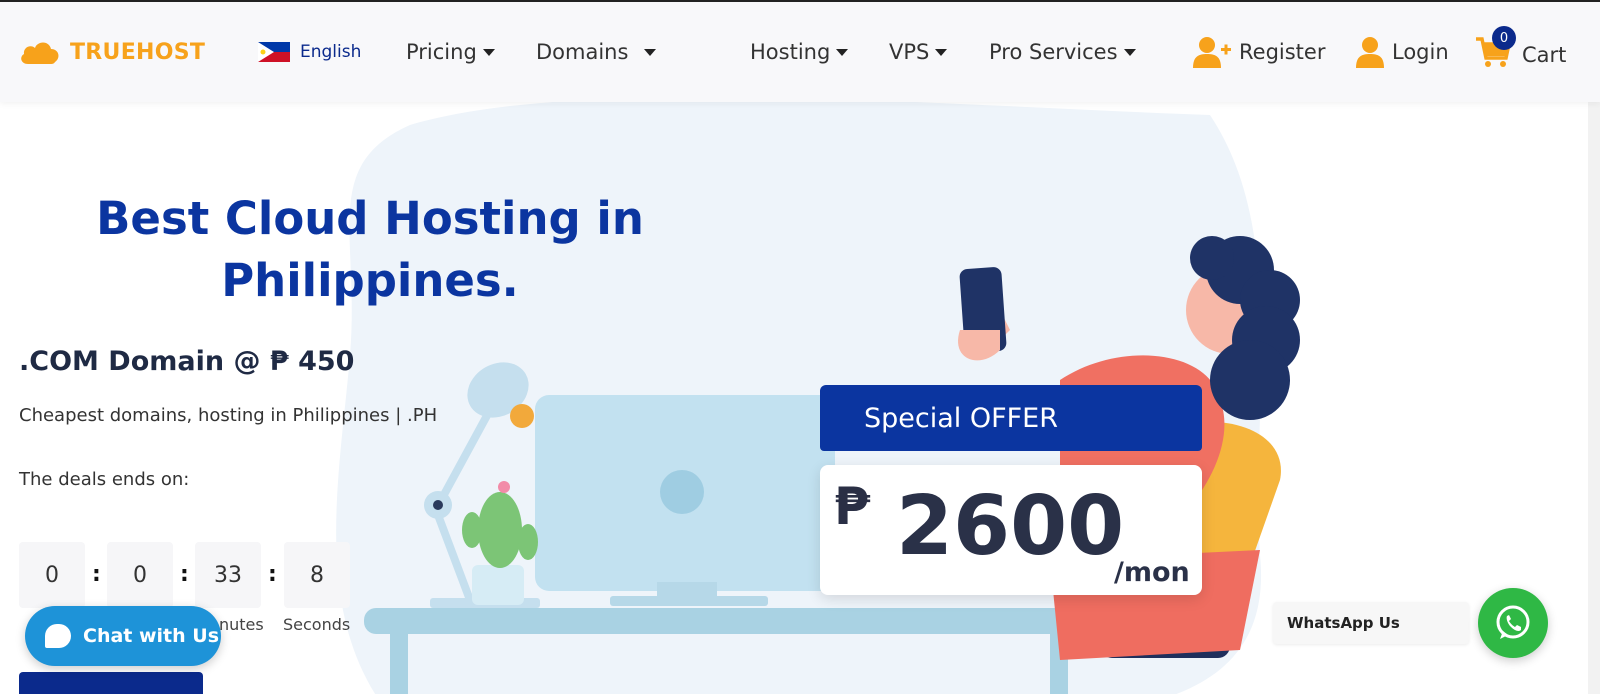  I want to click on user-icon, so click(1370, 52).